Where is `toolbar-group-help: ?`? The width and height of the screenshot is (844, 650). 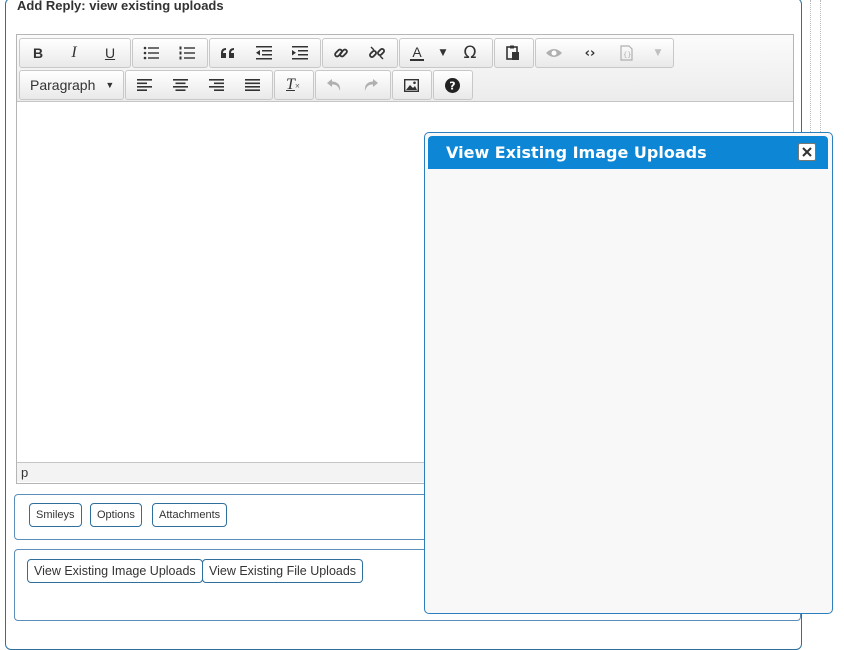
toolbar-group-help: ? is located at coordinates (453, 85).